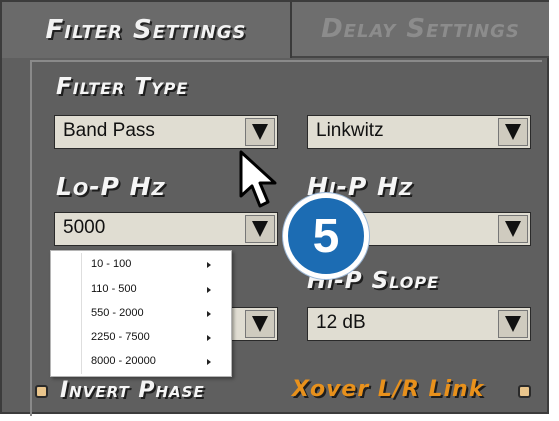 The image size is (559, 421). Describe the element at coordinates (524, 391) in the screenshot. I see `xover-link-checkbox` at that location.